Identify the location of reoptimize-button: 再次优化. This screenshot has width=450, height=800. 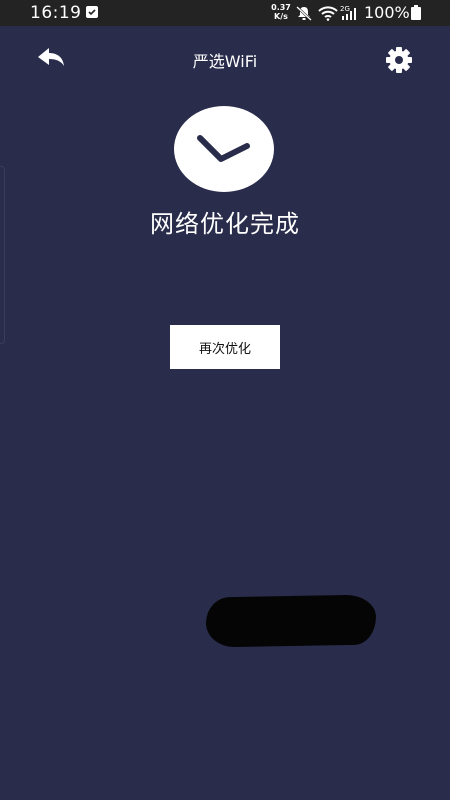
(225, 347).